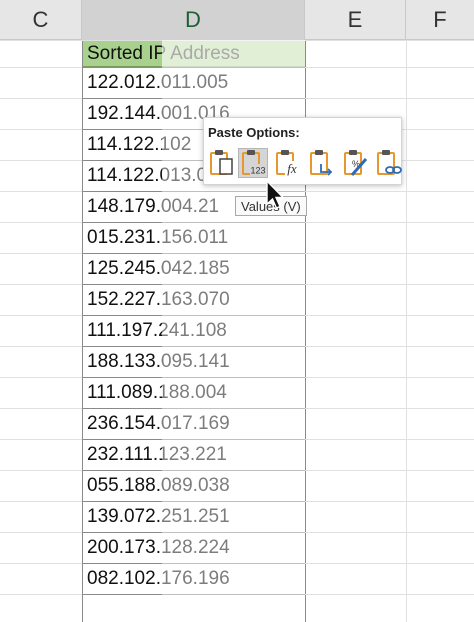  I want to click on column-header-d: D, so click(193, 20).